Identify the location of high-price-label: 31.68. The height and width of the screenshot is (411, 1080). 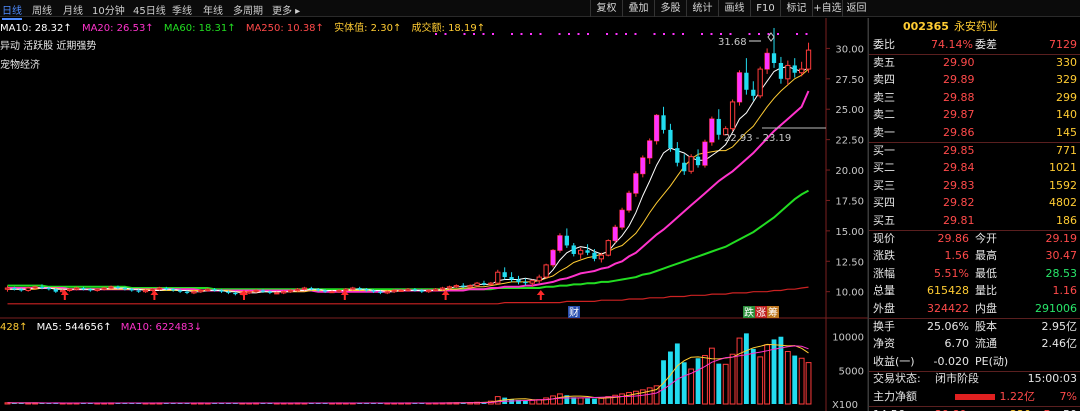
(732, 42).